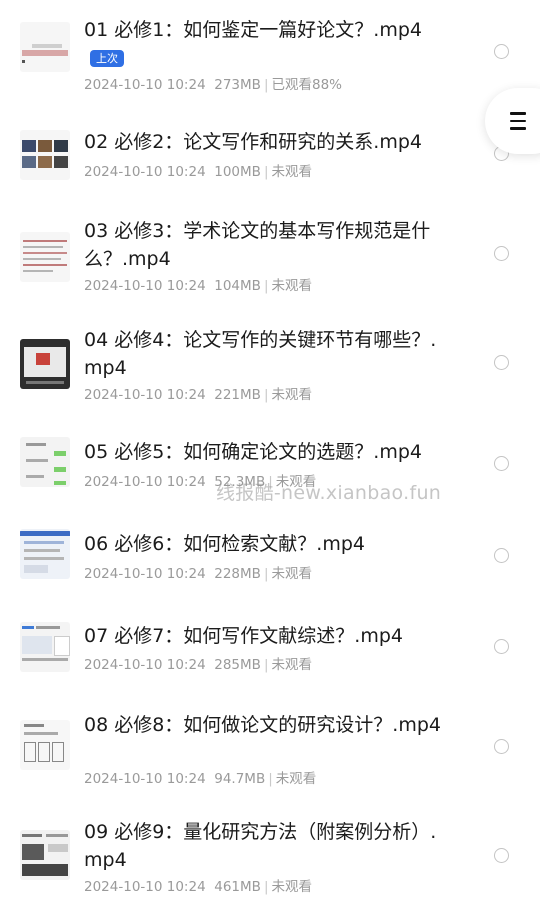 Image resolution: width=540 pixels, height=909 pixels. I want to click on last-watched-badge: 上次, so click(107, 58).